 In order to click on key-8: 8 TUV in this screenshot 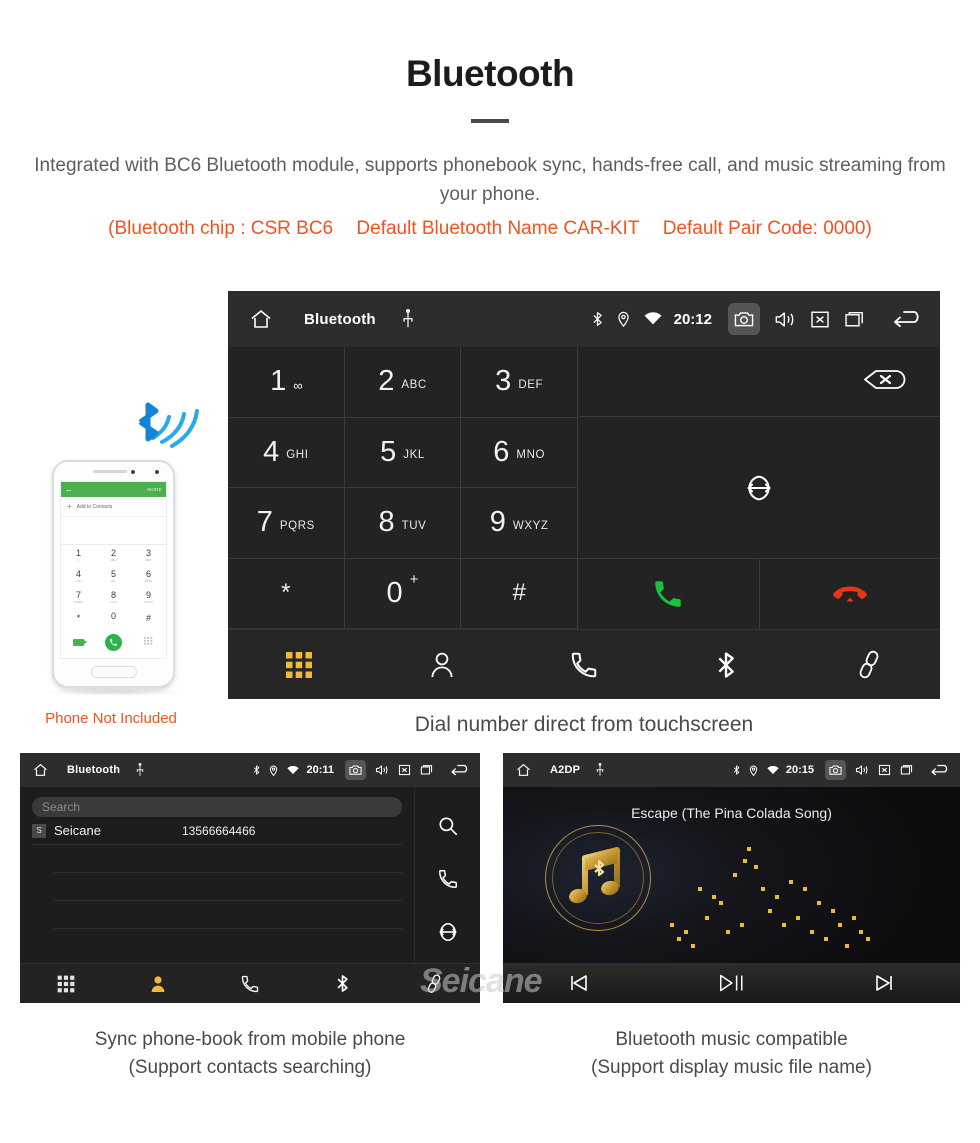, I will do `click(403, 523)`.